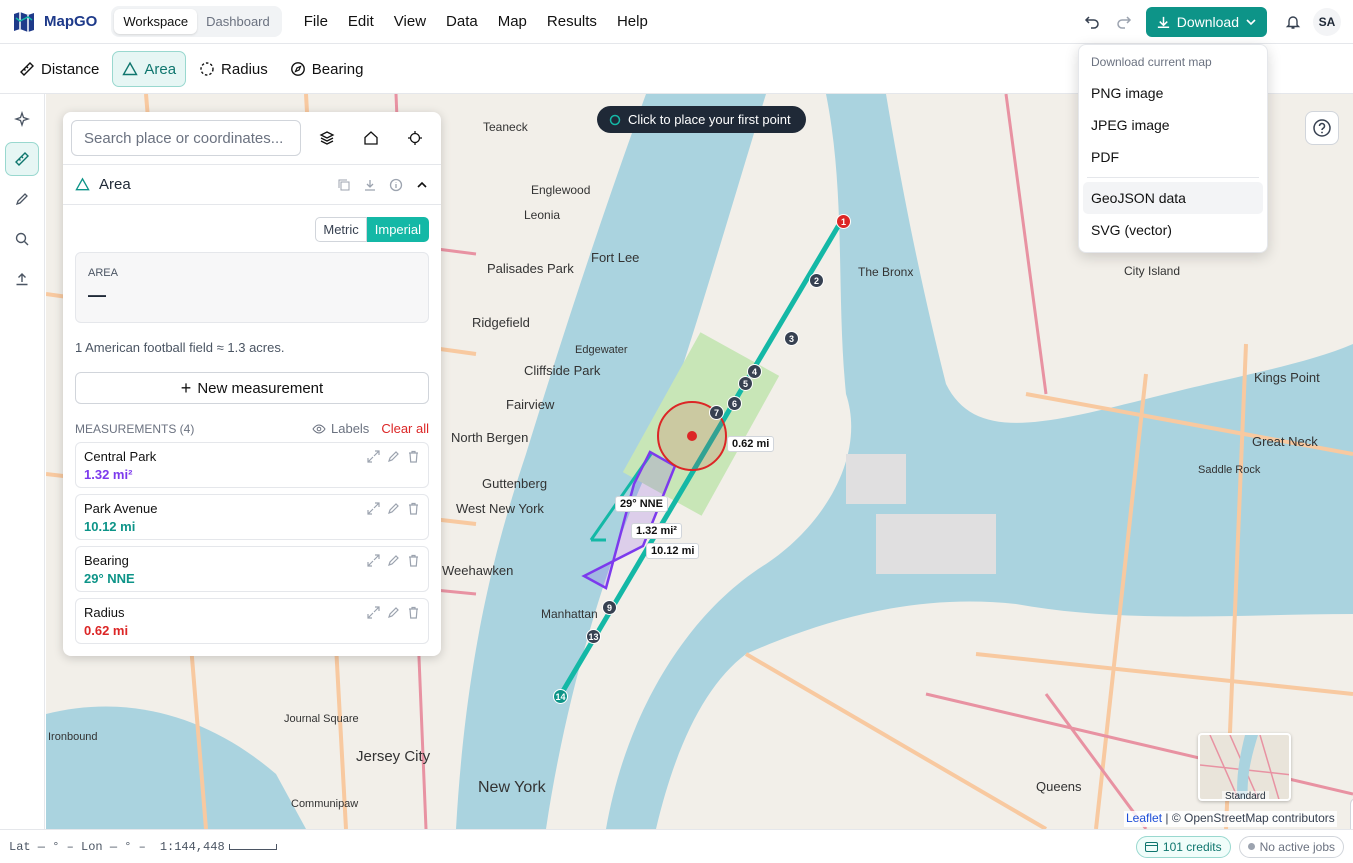  I want to click on measurement-item: Radius 0.62 mi, so click(252, 621).